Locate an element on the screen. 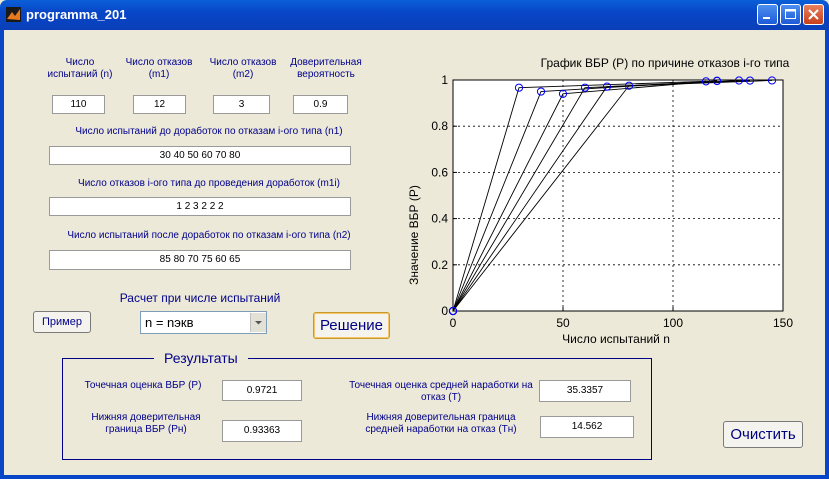 This screenshot has width=829, height=479. minimize-button is located at coordinates (767, 14).